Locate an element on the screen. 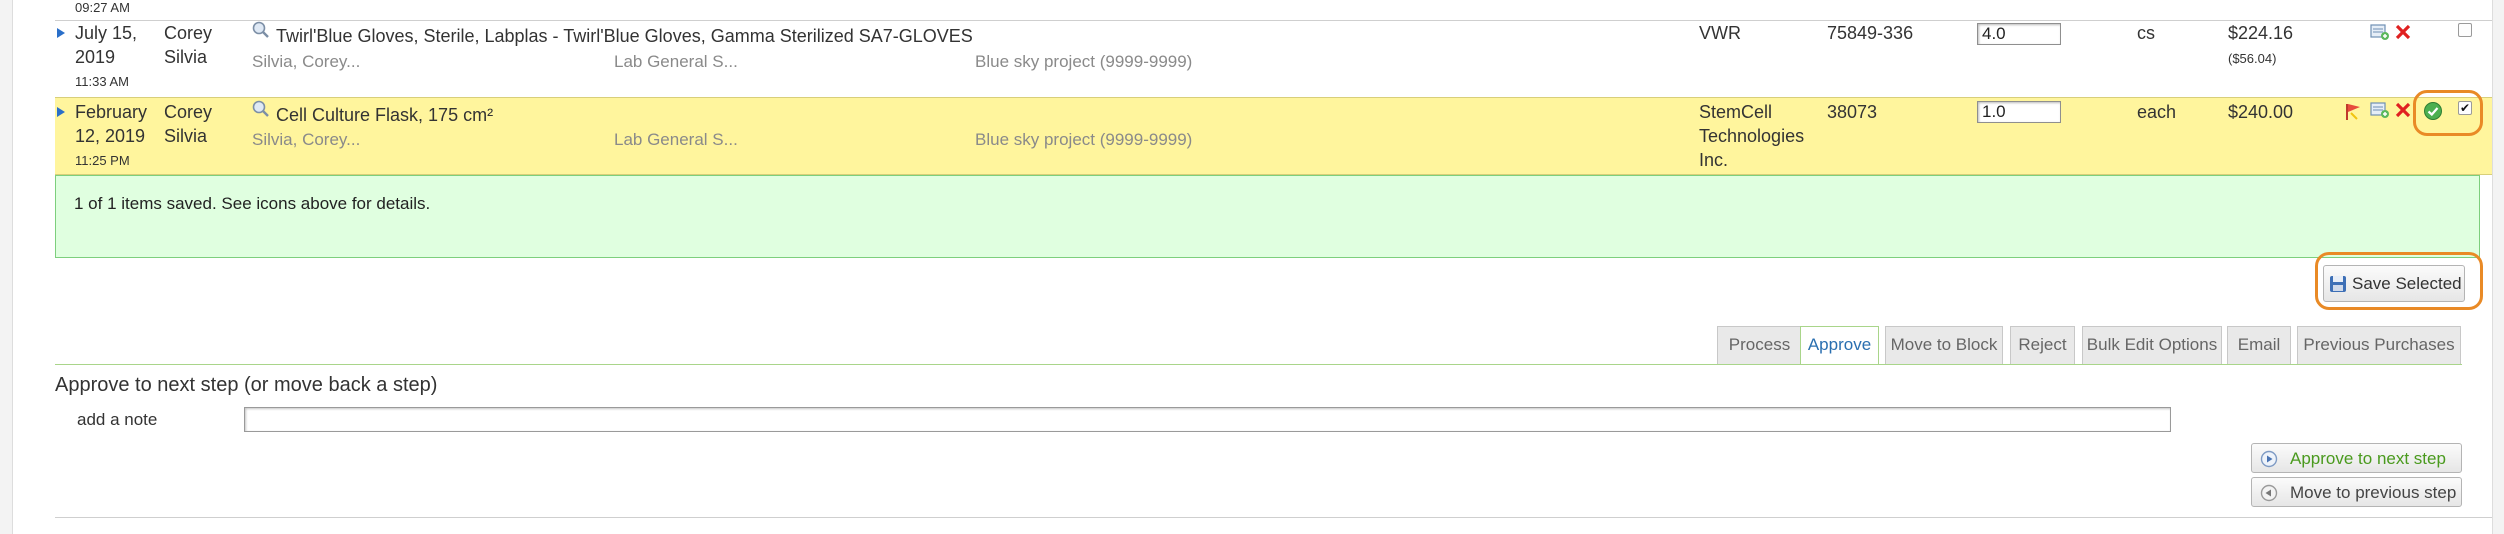 Image resolution: width=2504 pixels, height=534 pixels. flag-icon is located at coordinates (2353, 111).